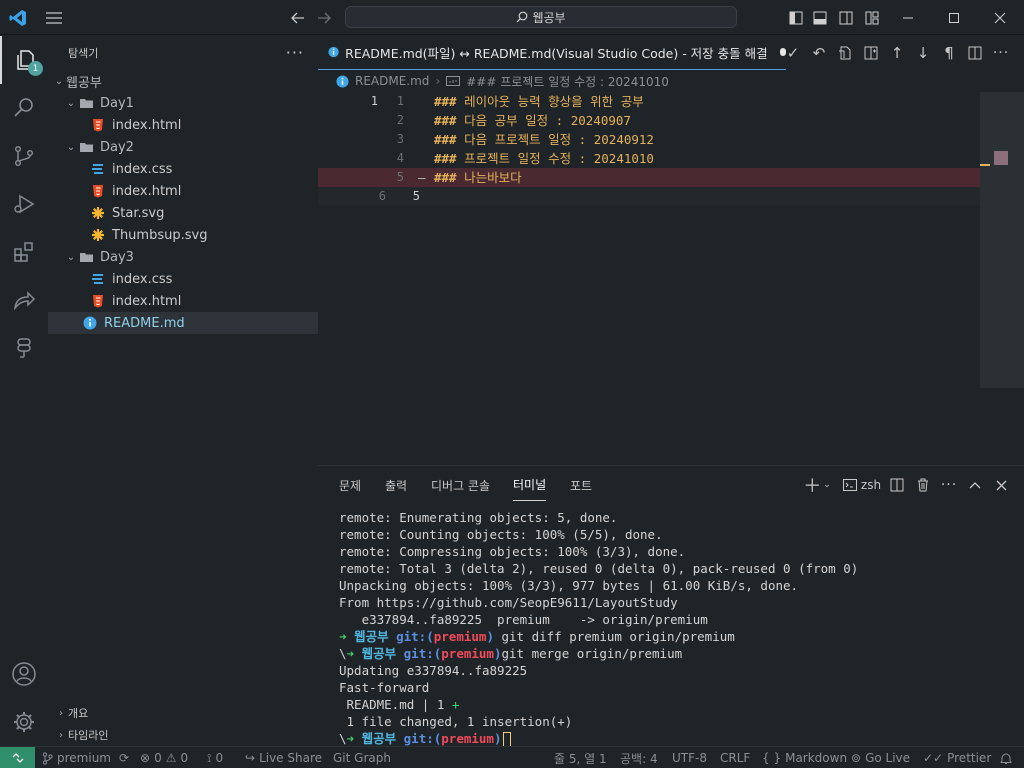 Image resolution: width=1024 pixels, height=768 pixels. I want to click on open-changes-icon, so click(871, 52).